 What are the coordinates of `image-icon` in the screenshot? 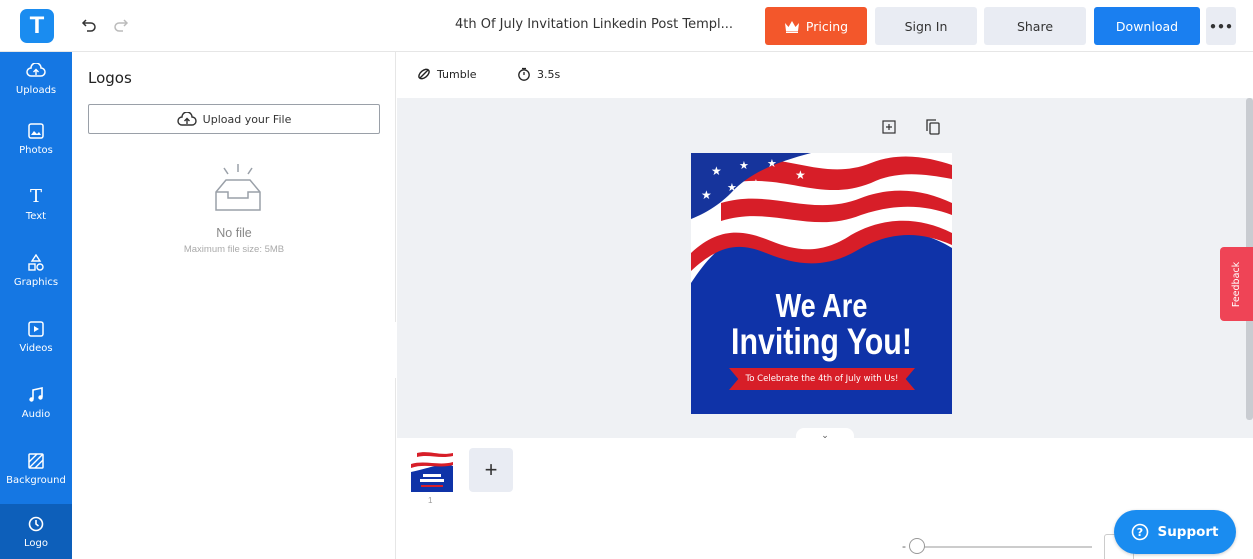 It's located at (36, 131).